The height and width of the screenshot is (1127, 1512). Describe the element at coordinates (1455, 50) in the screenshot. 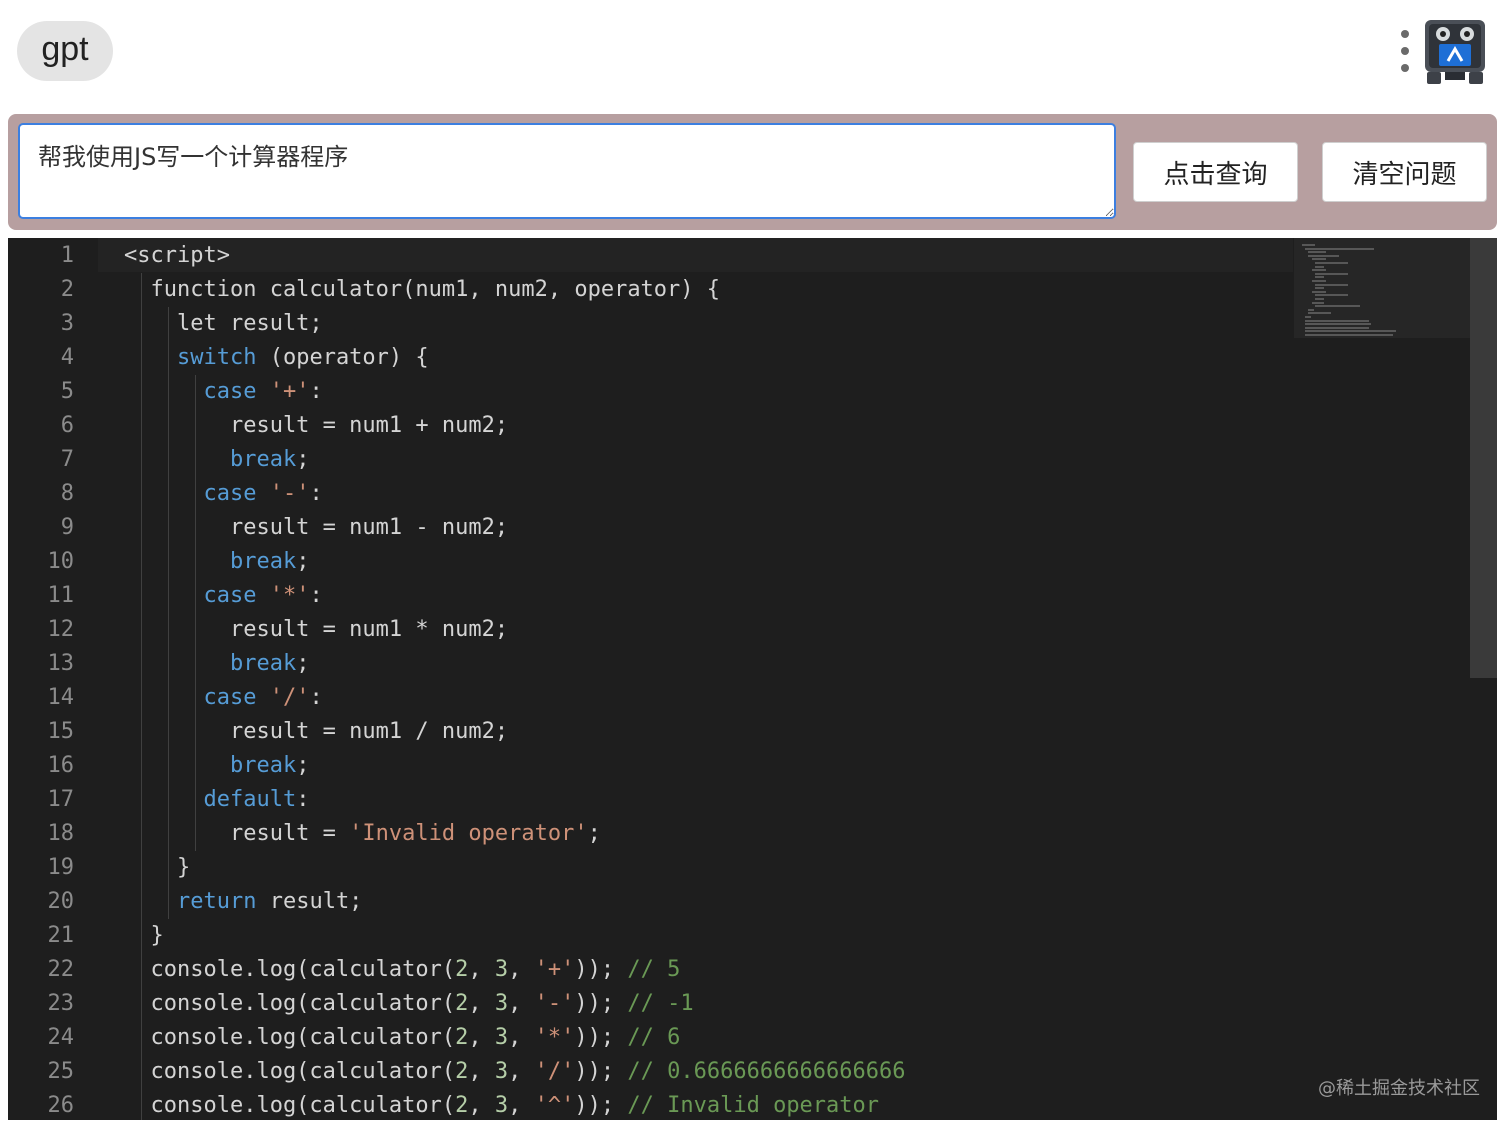

I see `robot-avatar-icon` at that location.